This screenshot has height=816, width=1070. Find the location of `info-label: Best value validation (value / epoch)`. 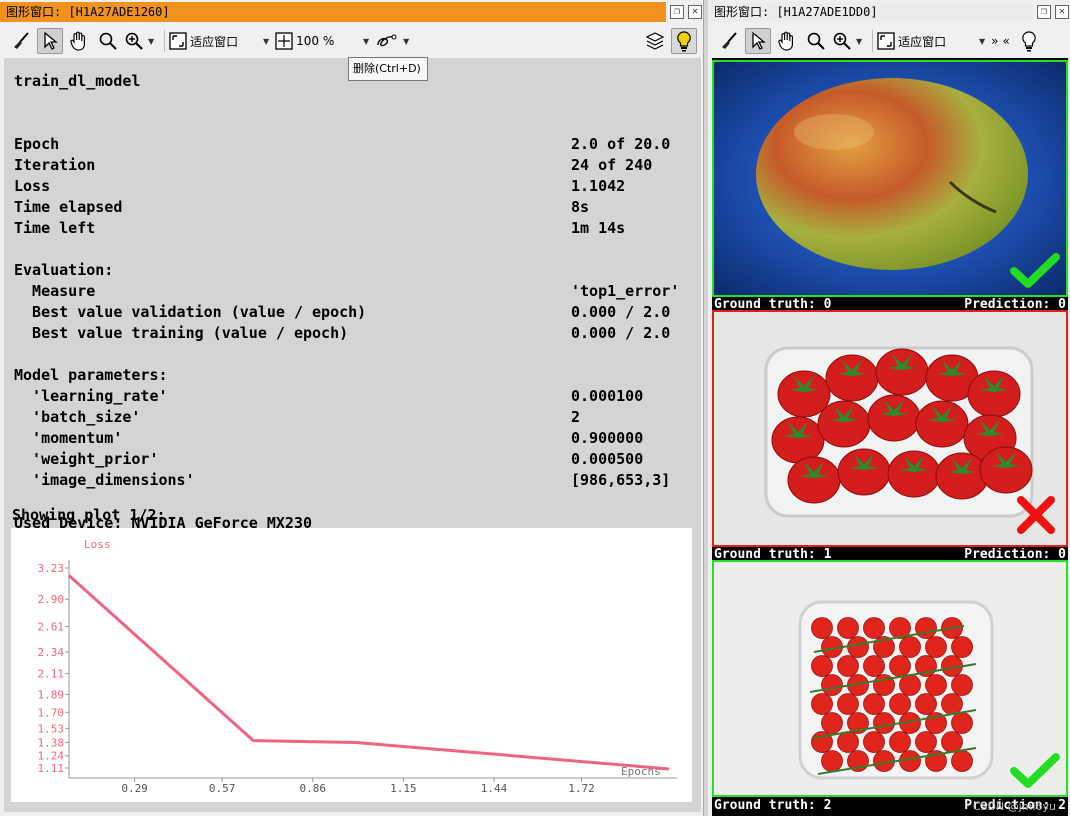

info-label: Best value validation (value / epoch) is located at coordinates (190, 312).